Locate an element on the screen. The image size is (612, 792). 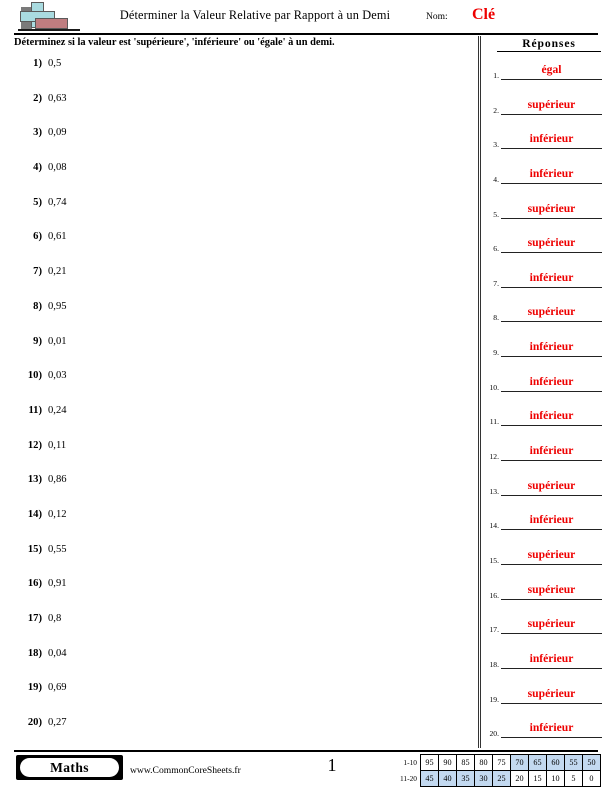
scale-cell: 75 is located at coordinates (501, 762).